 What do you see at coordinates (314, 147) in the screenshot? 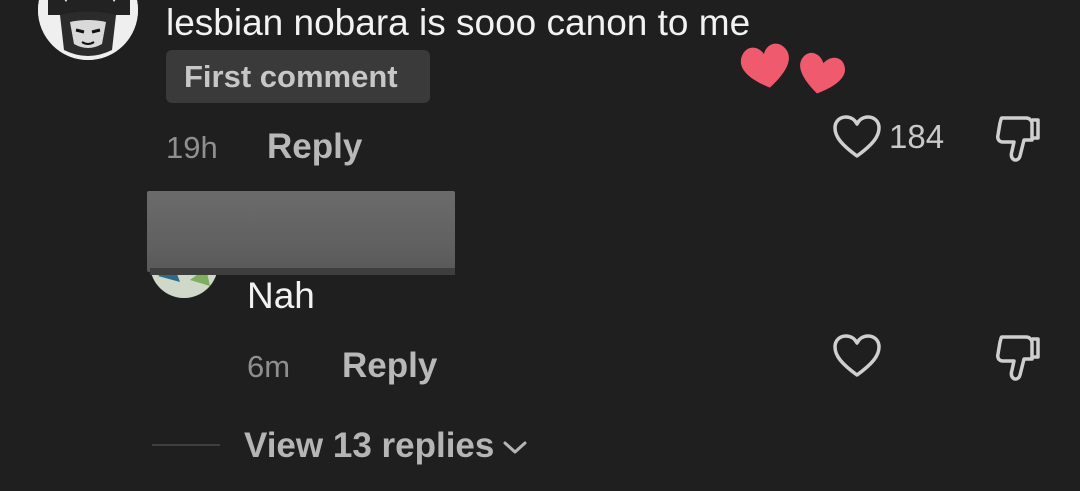
I see `reply-button: Reply` at bounding box center [314, 147].